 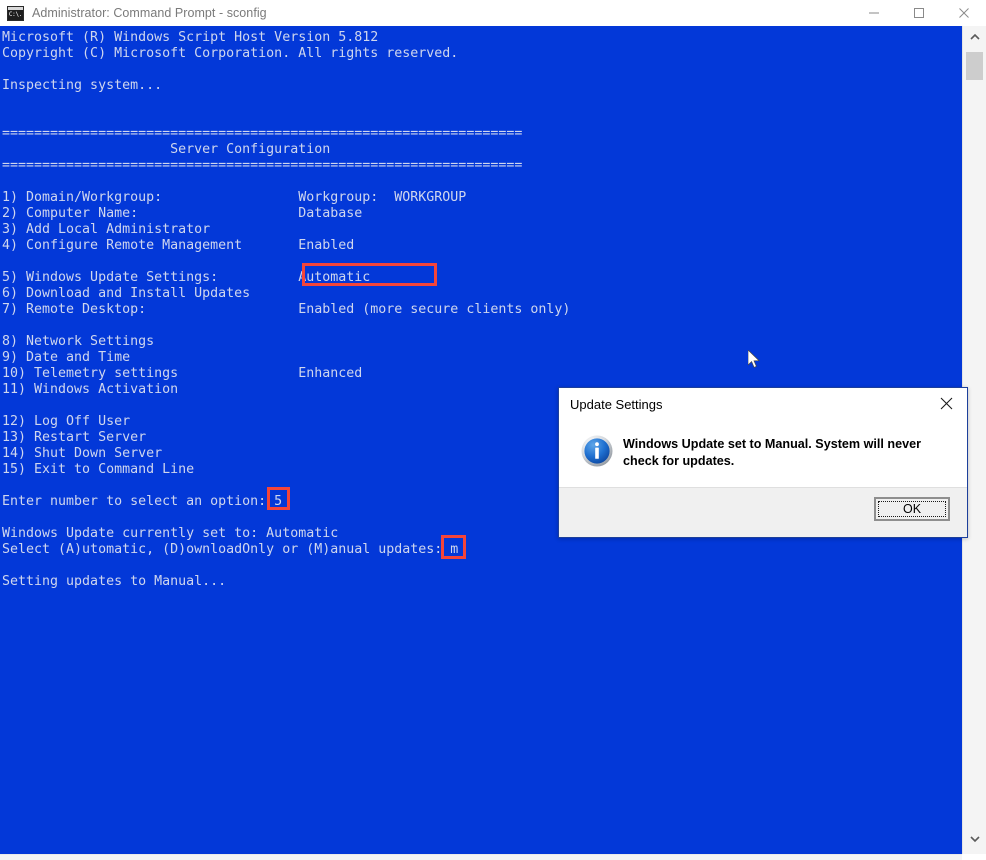 I want to click on console-line: 4) Configure Remote Management Enabled, so click(x=178, y=245).